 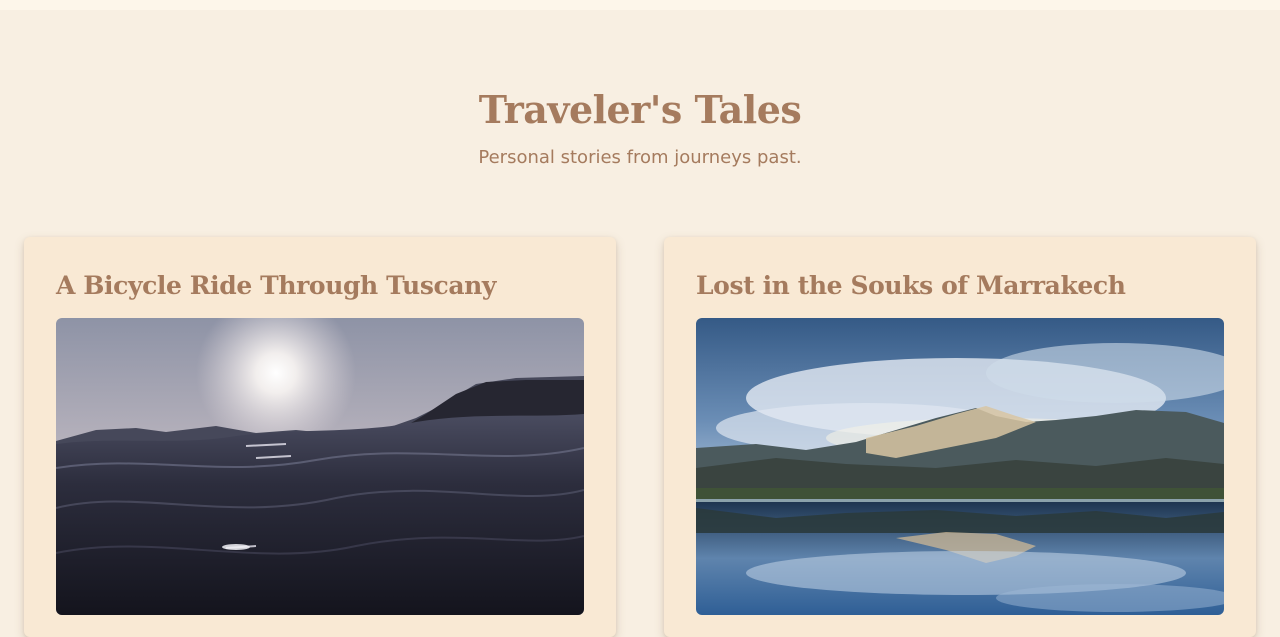 What do you see at coordinates (640, 157) in the screenshot?
I see `page-subtitle: Personal stories from journeys past.` at bounding box center [640, 157].